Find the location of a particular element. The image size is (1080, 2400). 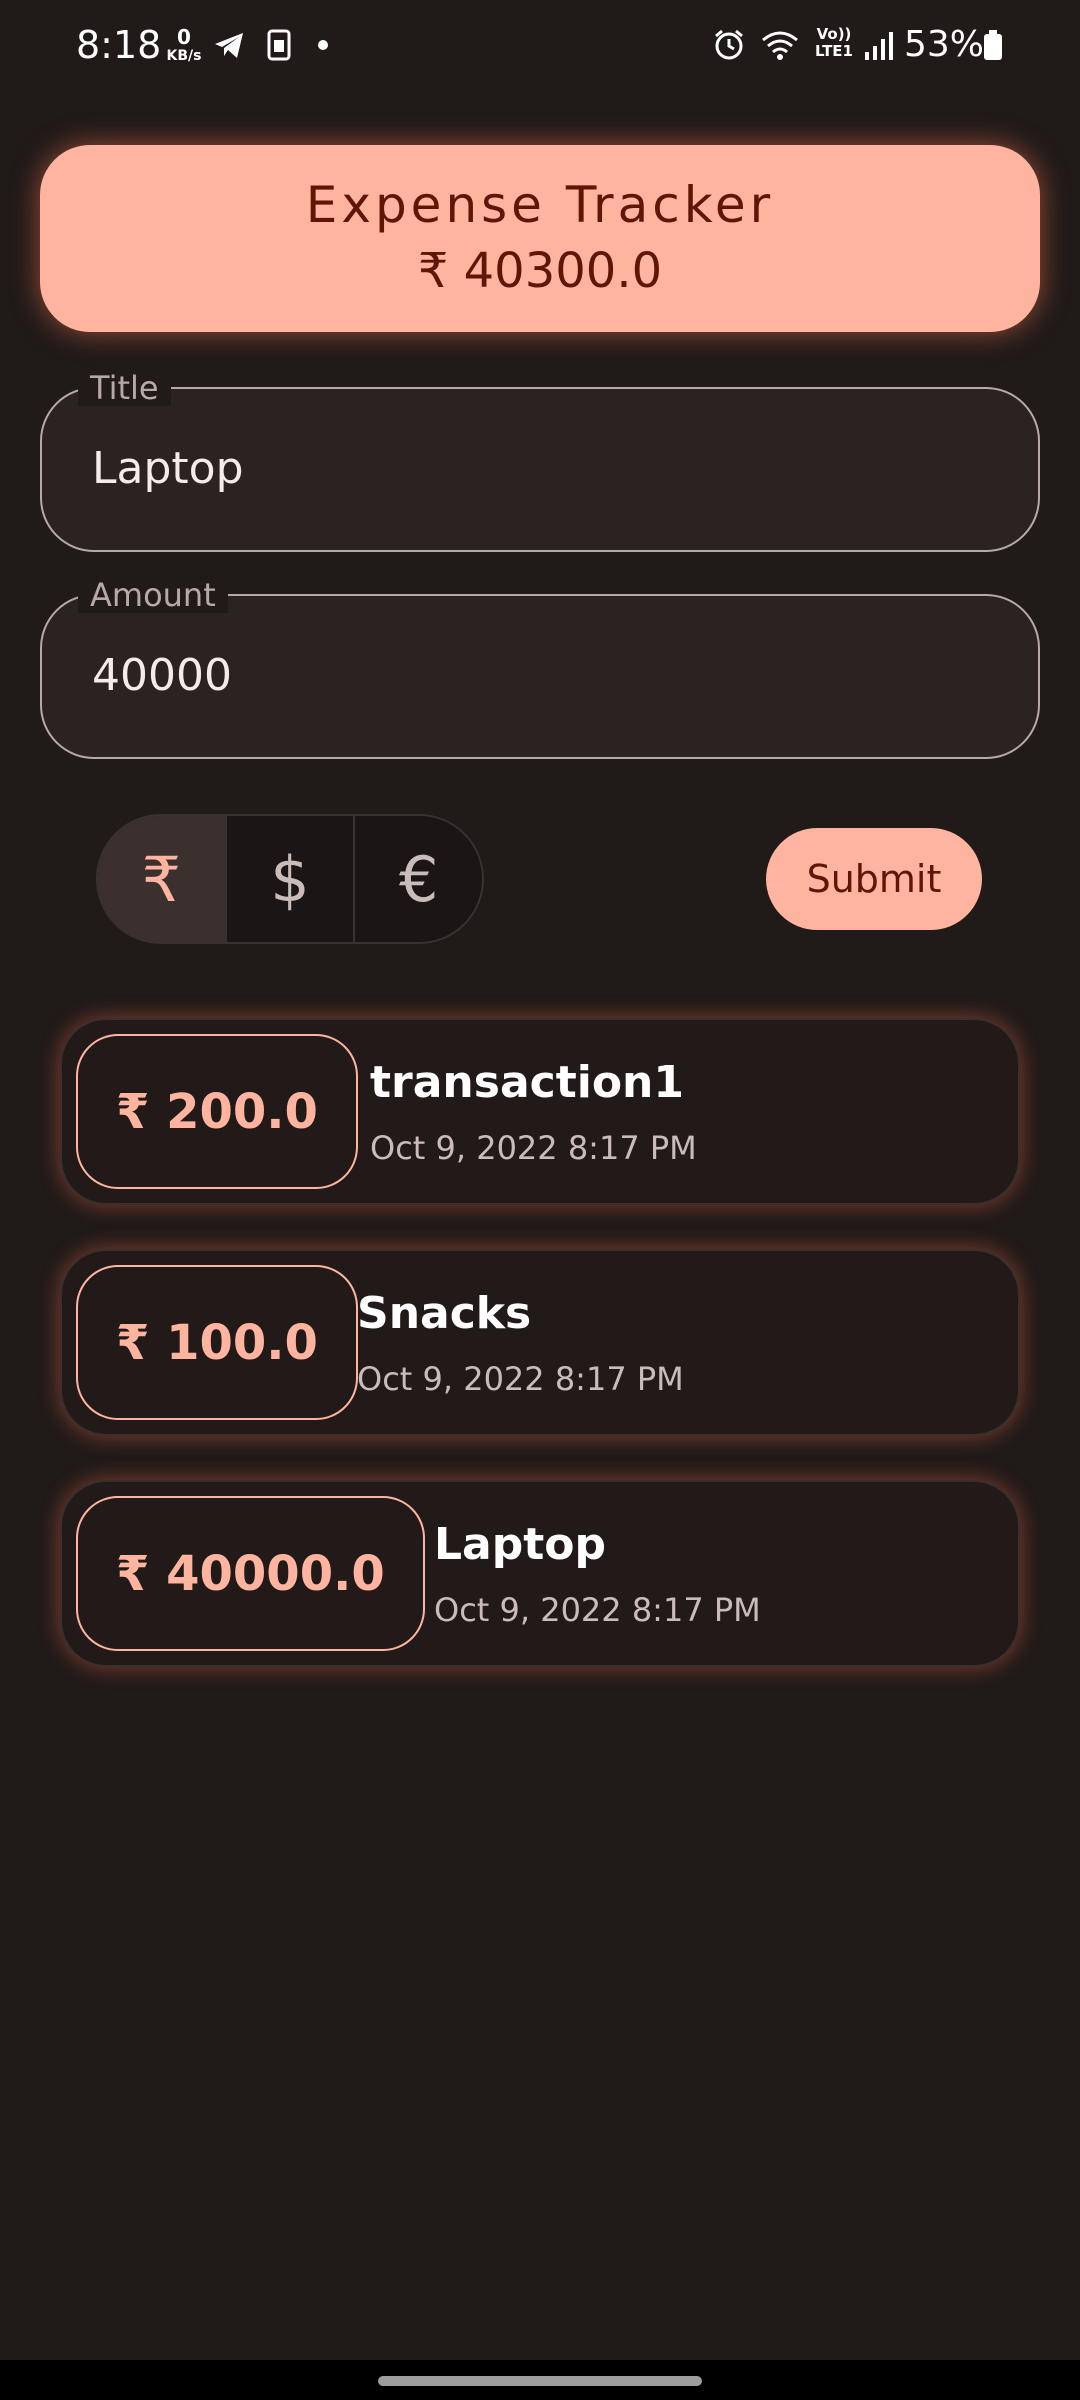

transaction-title: Snacks is located at coordinates (444, 1313).